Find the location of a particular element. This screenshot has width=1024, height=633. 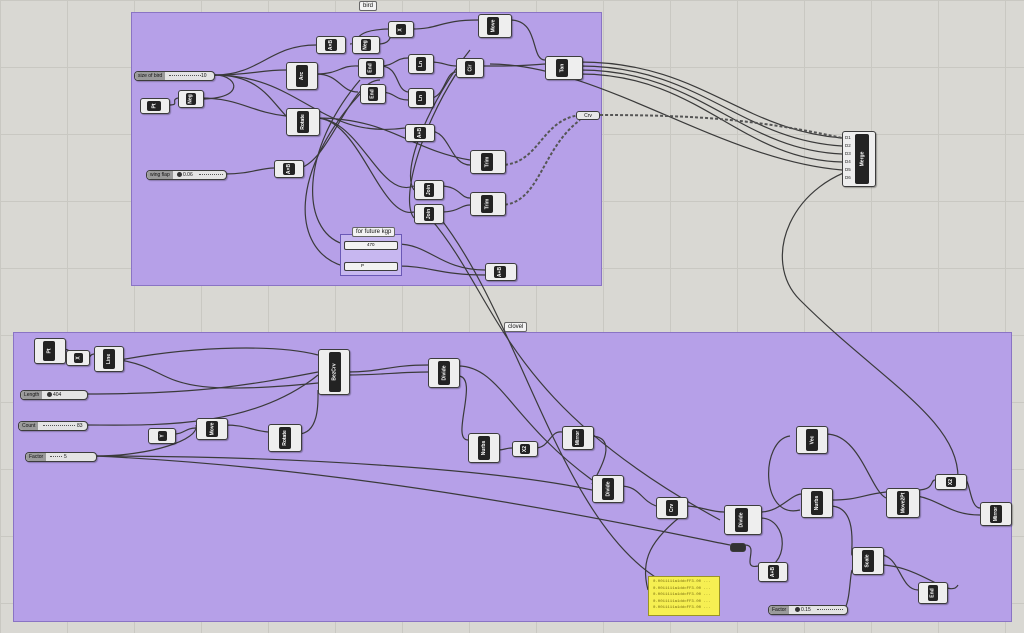

component-title: X is located at coordinates (401, 29).